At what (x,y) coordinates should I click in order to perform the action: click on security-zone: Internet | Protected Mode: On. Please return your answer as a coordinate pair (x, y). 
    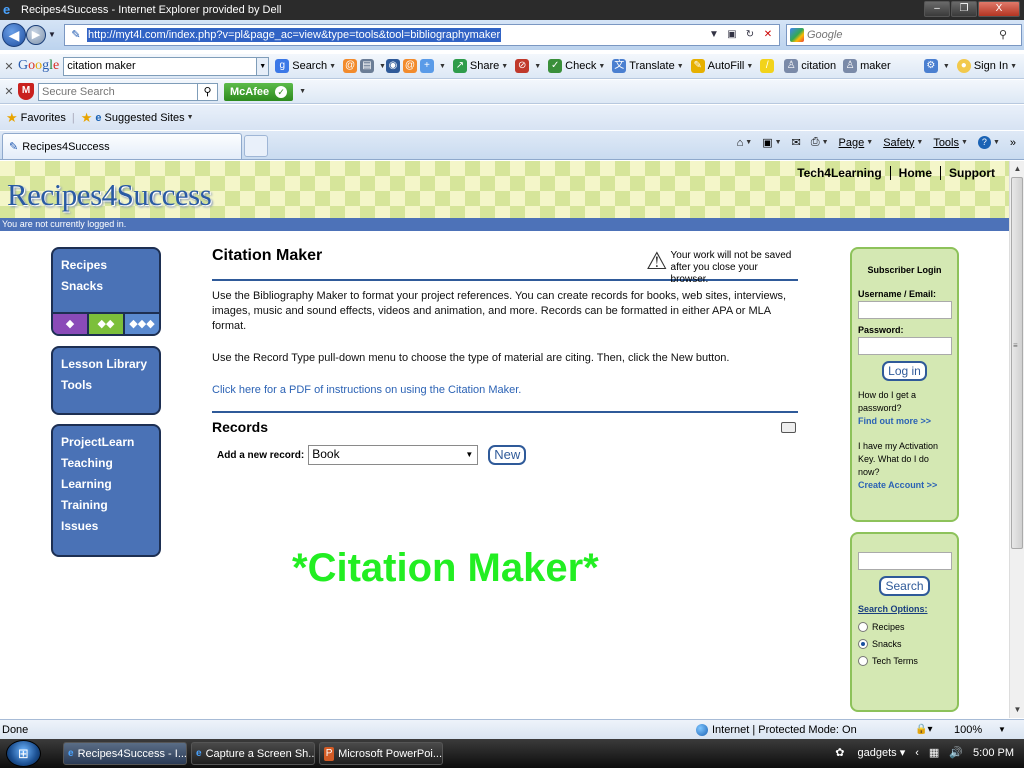
    Looking at the image, I should click on (776, 729).